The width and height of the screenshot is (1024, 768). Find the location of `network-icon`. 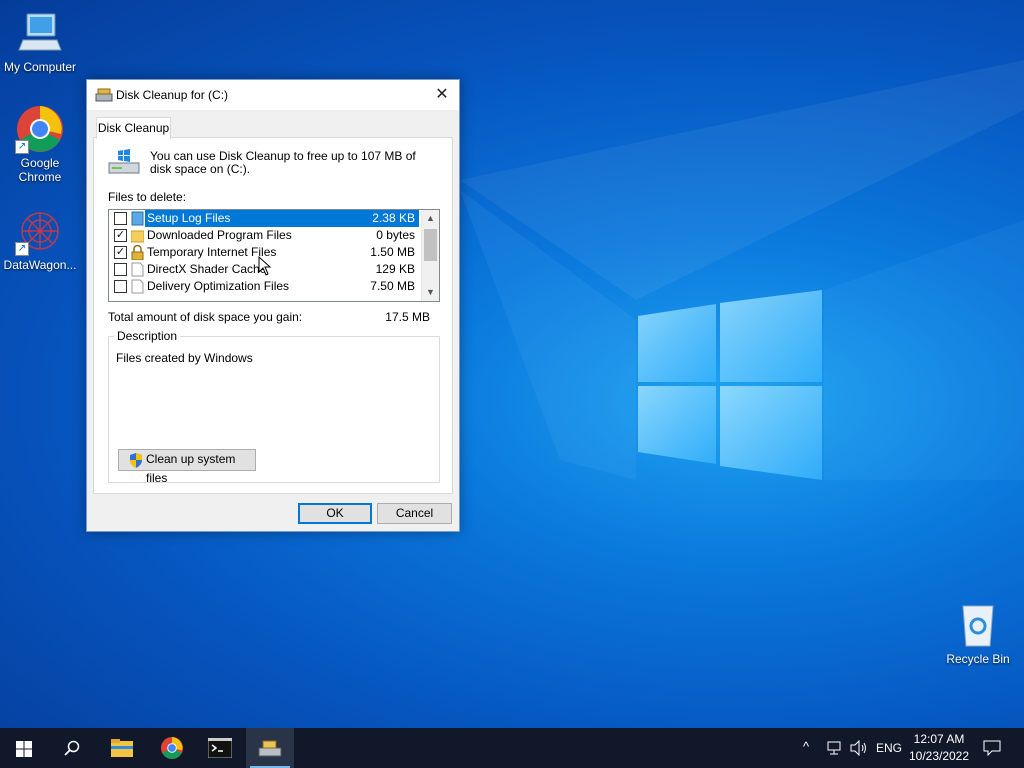

network-icon is located at coordinates (835, 748).